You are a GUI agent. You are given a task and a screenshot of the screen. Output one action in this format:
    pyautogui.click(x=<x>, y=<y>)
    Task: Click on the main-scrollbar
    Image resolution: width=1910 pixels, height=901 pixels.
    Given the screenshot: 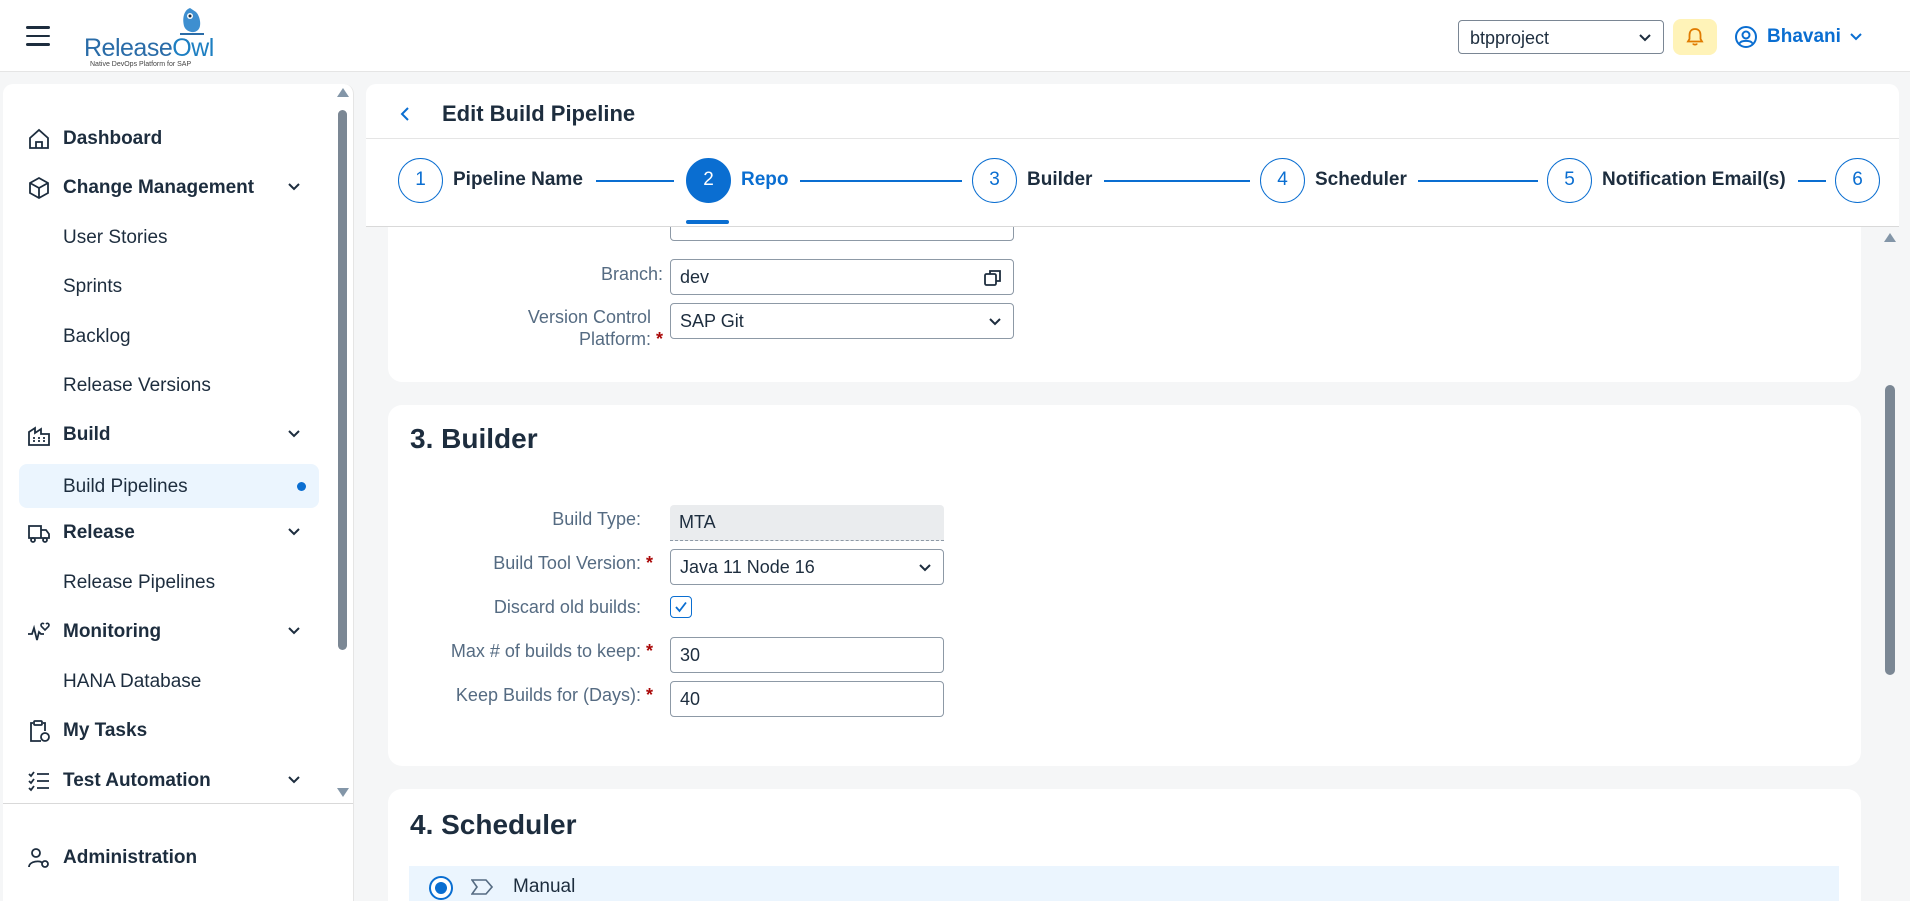 What is the action you would take?
    pyautogui.click(x=1890, y=565)
    